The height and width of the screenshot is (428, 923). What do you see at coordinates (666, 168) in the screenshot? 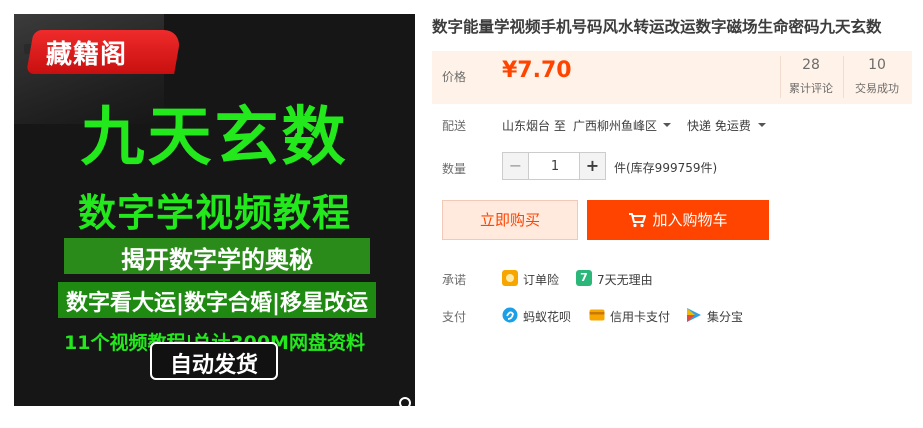
I see `stock-text: 件(库存999759件)` at bounding box center [666, 168].